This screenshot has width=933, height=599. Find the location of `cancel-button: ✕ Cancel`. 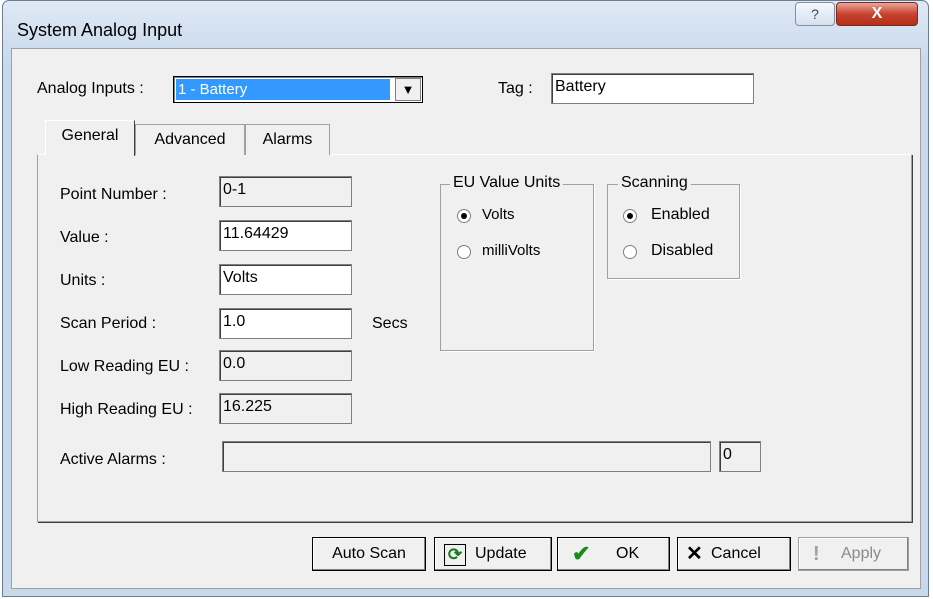

cancel-button: ✕ Cancel is located at coordinates (734, 554).